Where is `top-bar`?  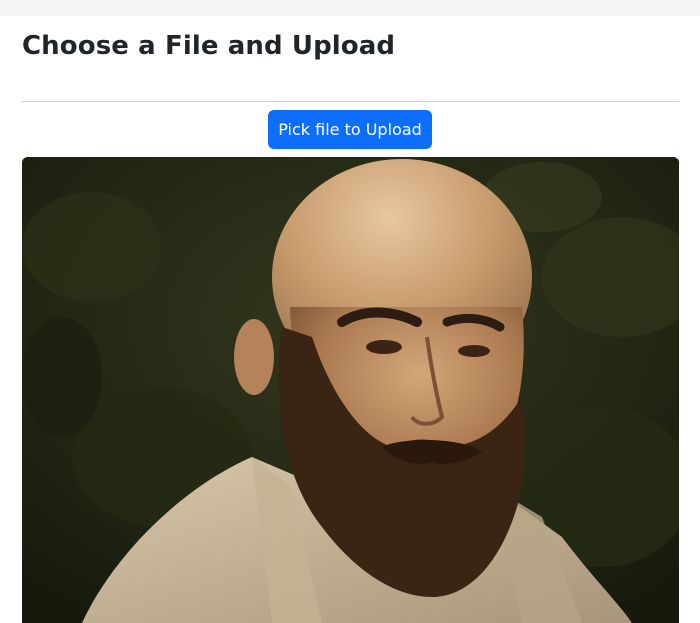
top-bar is located at coordinates (350, 8).